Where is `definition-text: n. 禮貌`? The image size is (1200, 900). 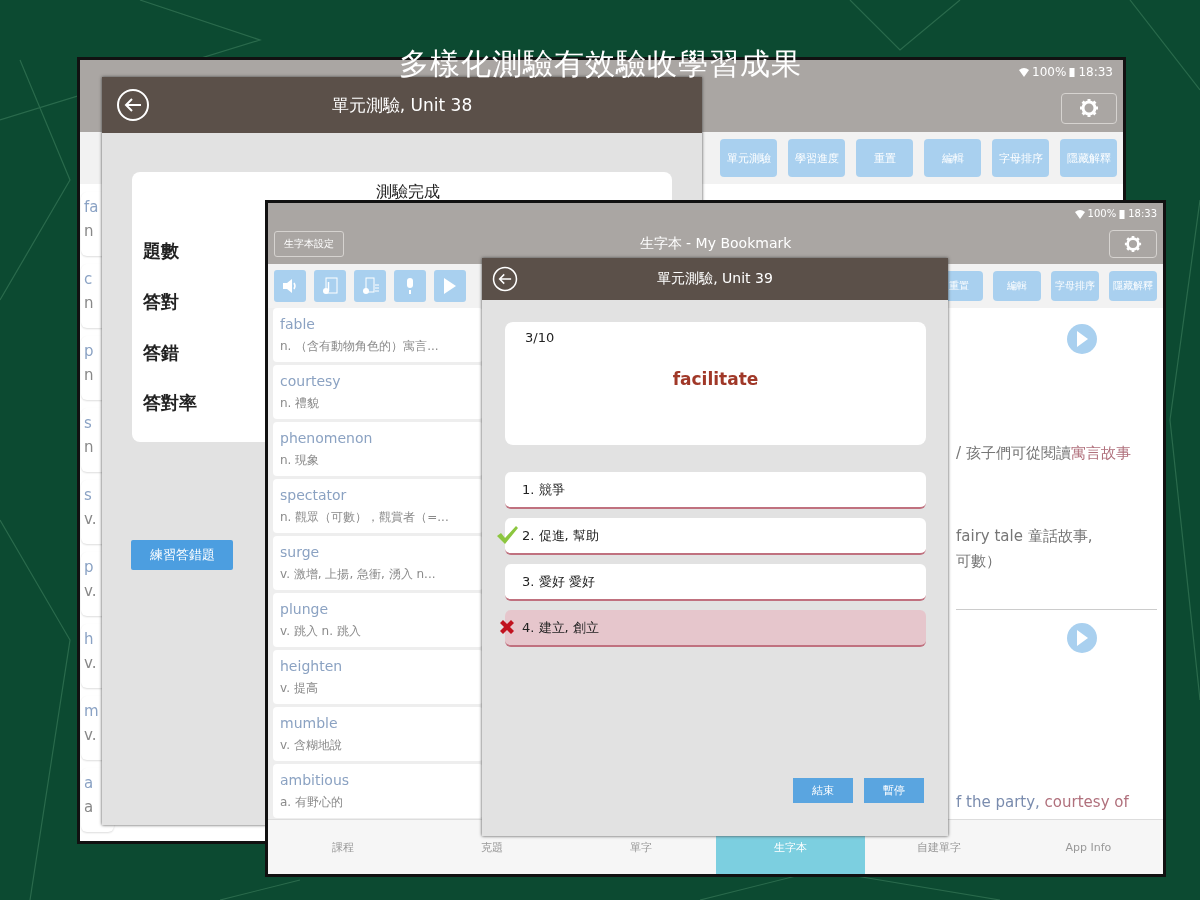
definition-text: n. 禮貌 is located at coordinates (300, 403).